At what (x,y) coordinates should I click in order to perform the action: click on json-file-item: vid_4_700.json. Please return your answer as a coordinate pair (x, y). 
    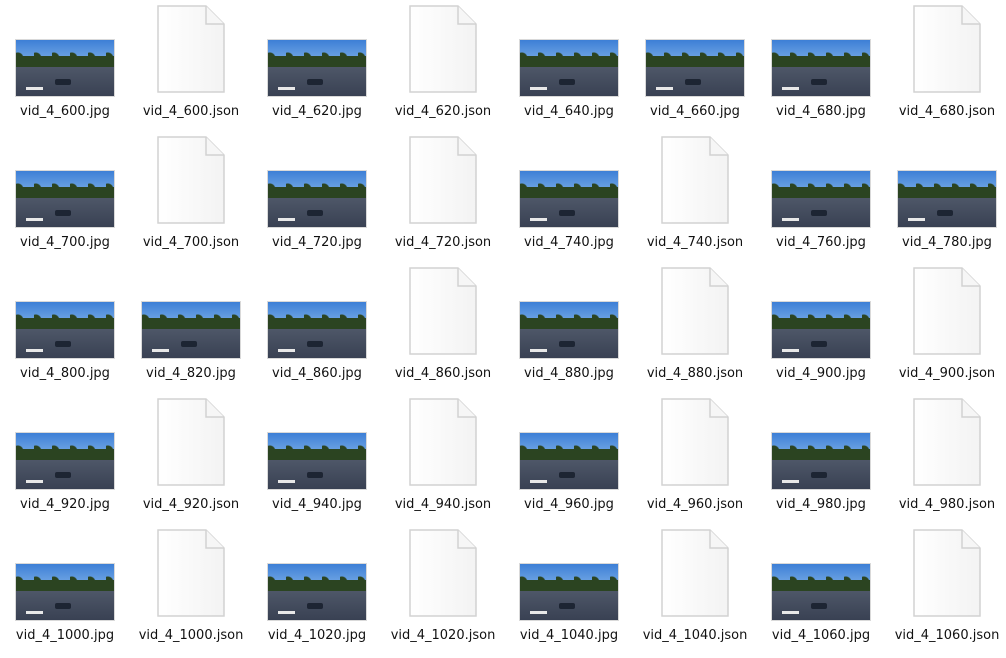
    Looking at the image, I should click on (191, 196).